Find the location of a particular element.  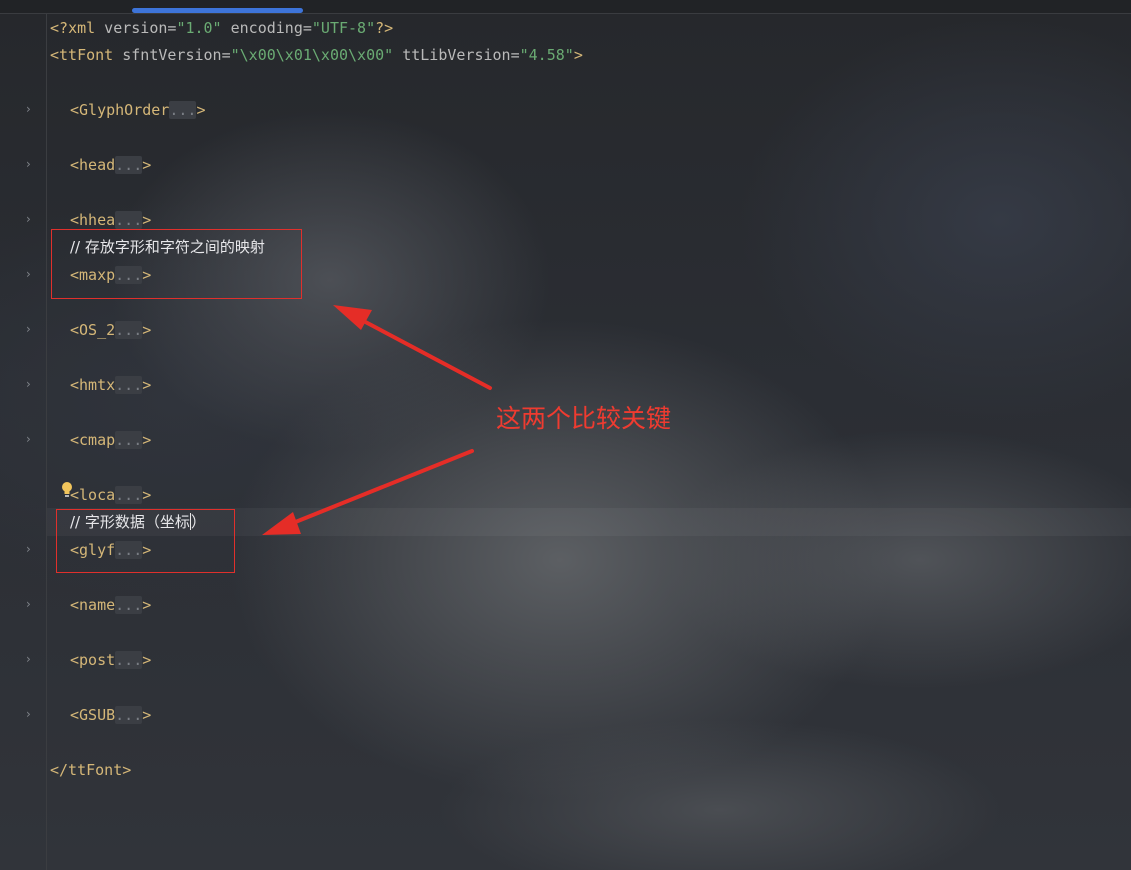

arrow-to-maxp is located at coordinates (412, 347).